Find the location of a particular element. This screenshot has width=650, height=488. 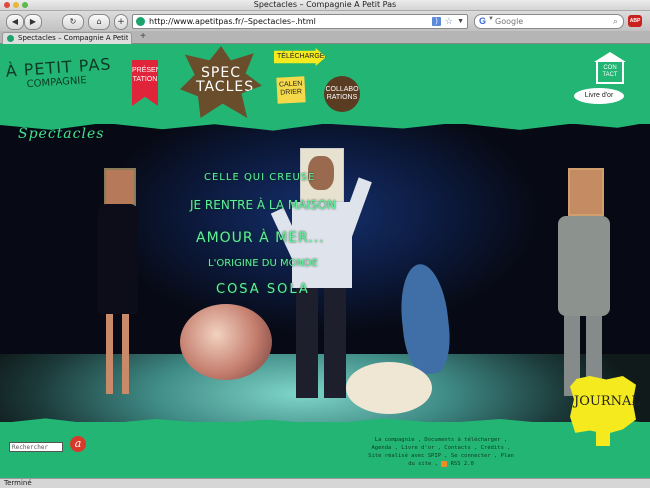

rss-icon is located at coordinates (444, 463).